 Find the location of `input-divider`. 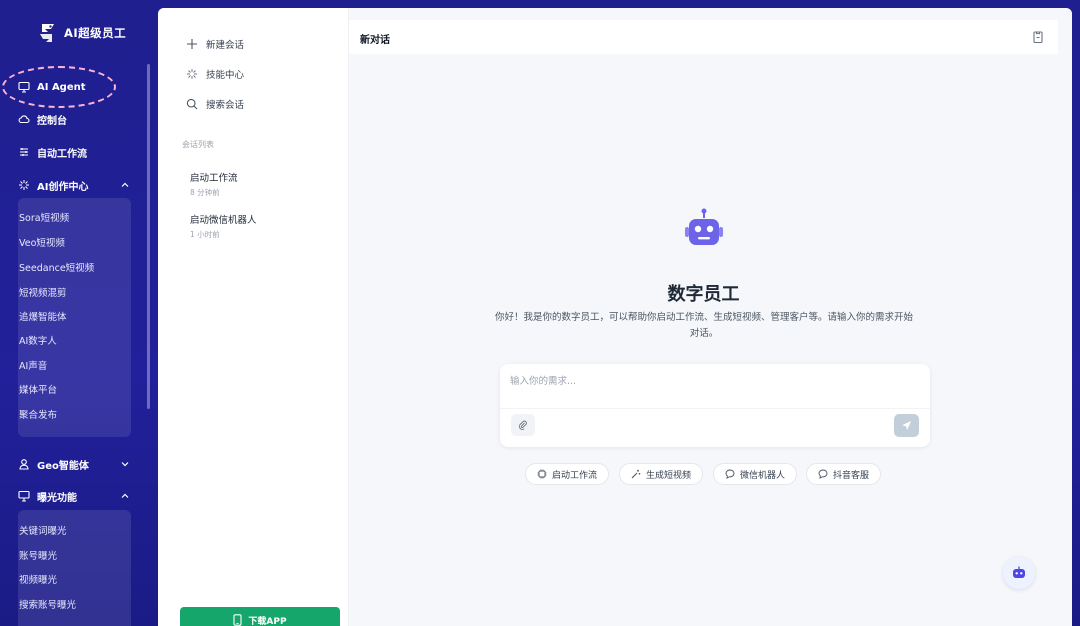

input-divider is located at coordinates (715, 408).